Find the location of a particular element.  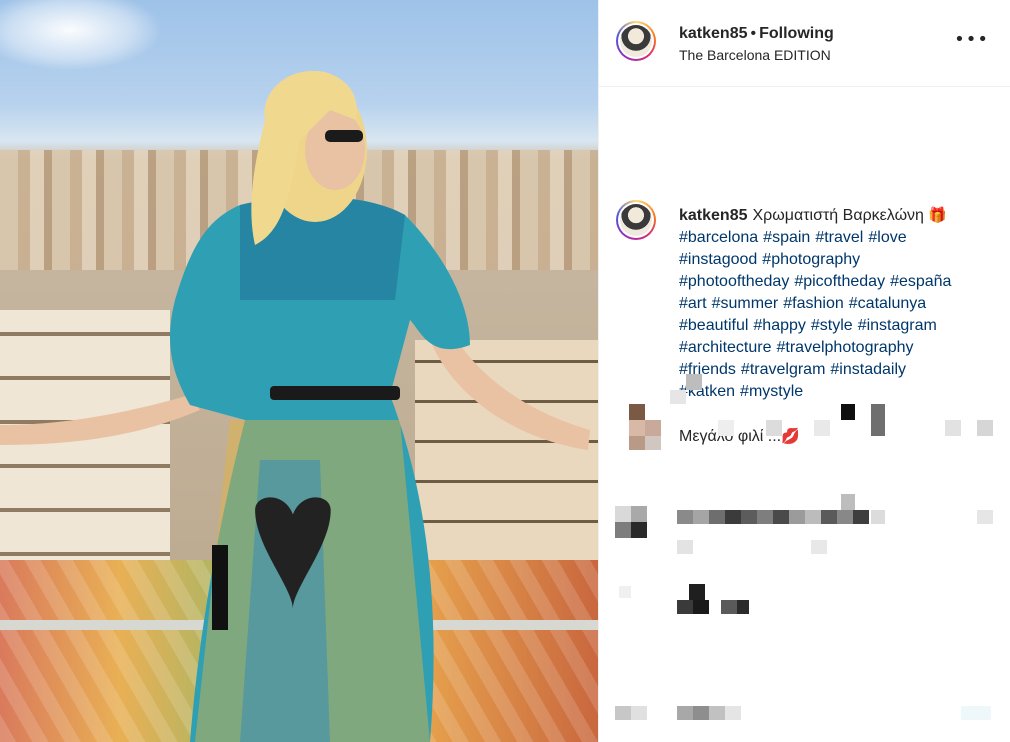

location-link: The Barcelona EDITION is located at coordinates (756, 55).